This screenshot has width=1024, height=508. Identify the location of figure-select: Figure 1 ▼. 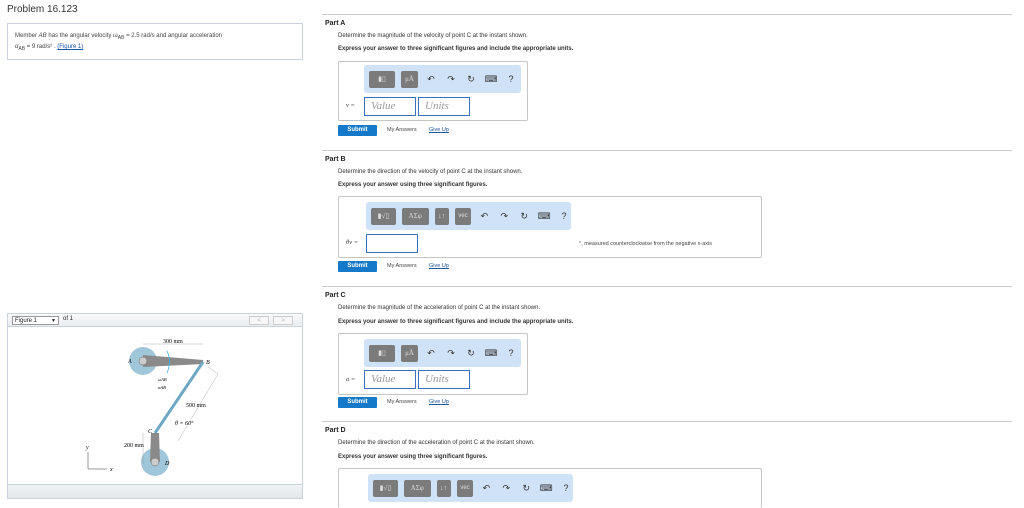
(35, 320).